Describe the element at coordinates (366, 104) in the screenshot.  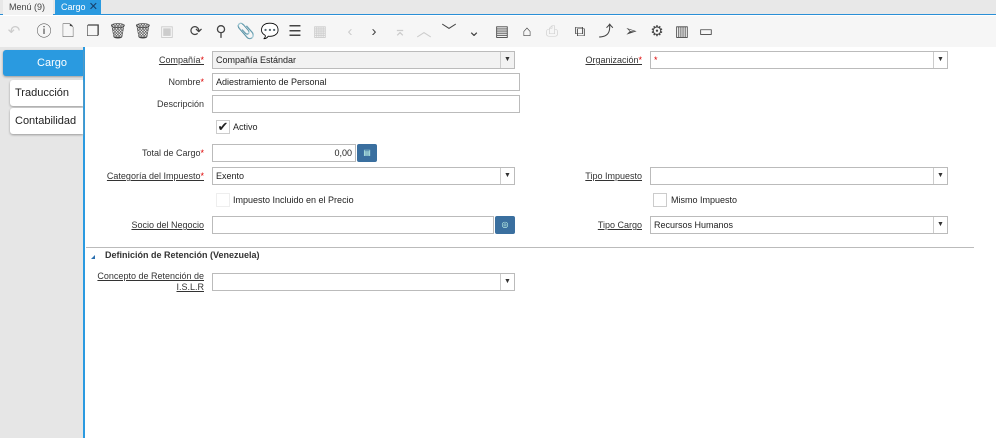
I see `description-input` at that location.